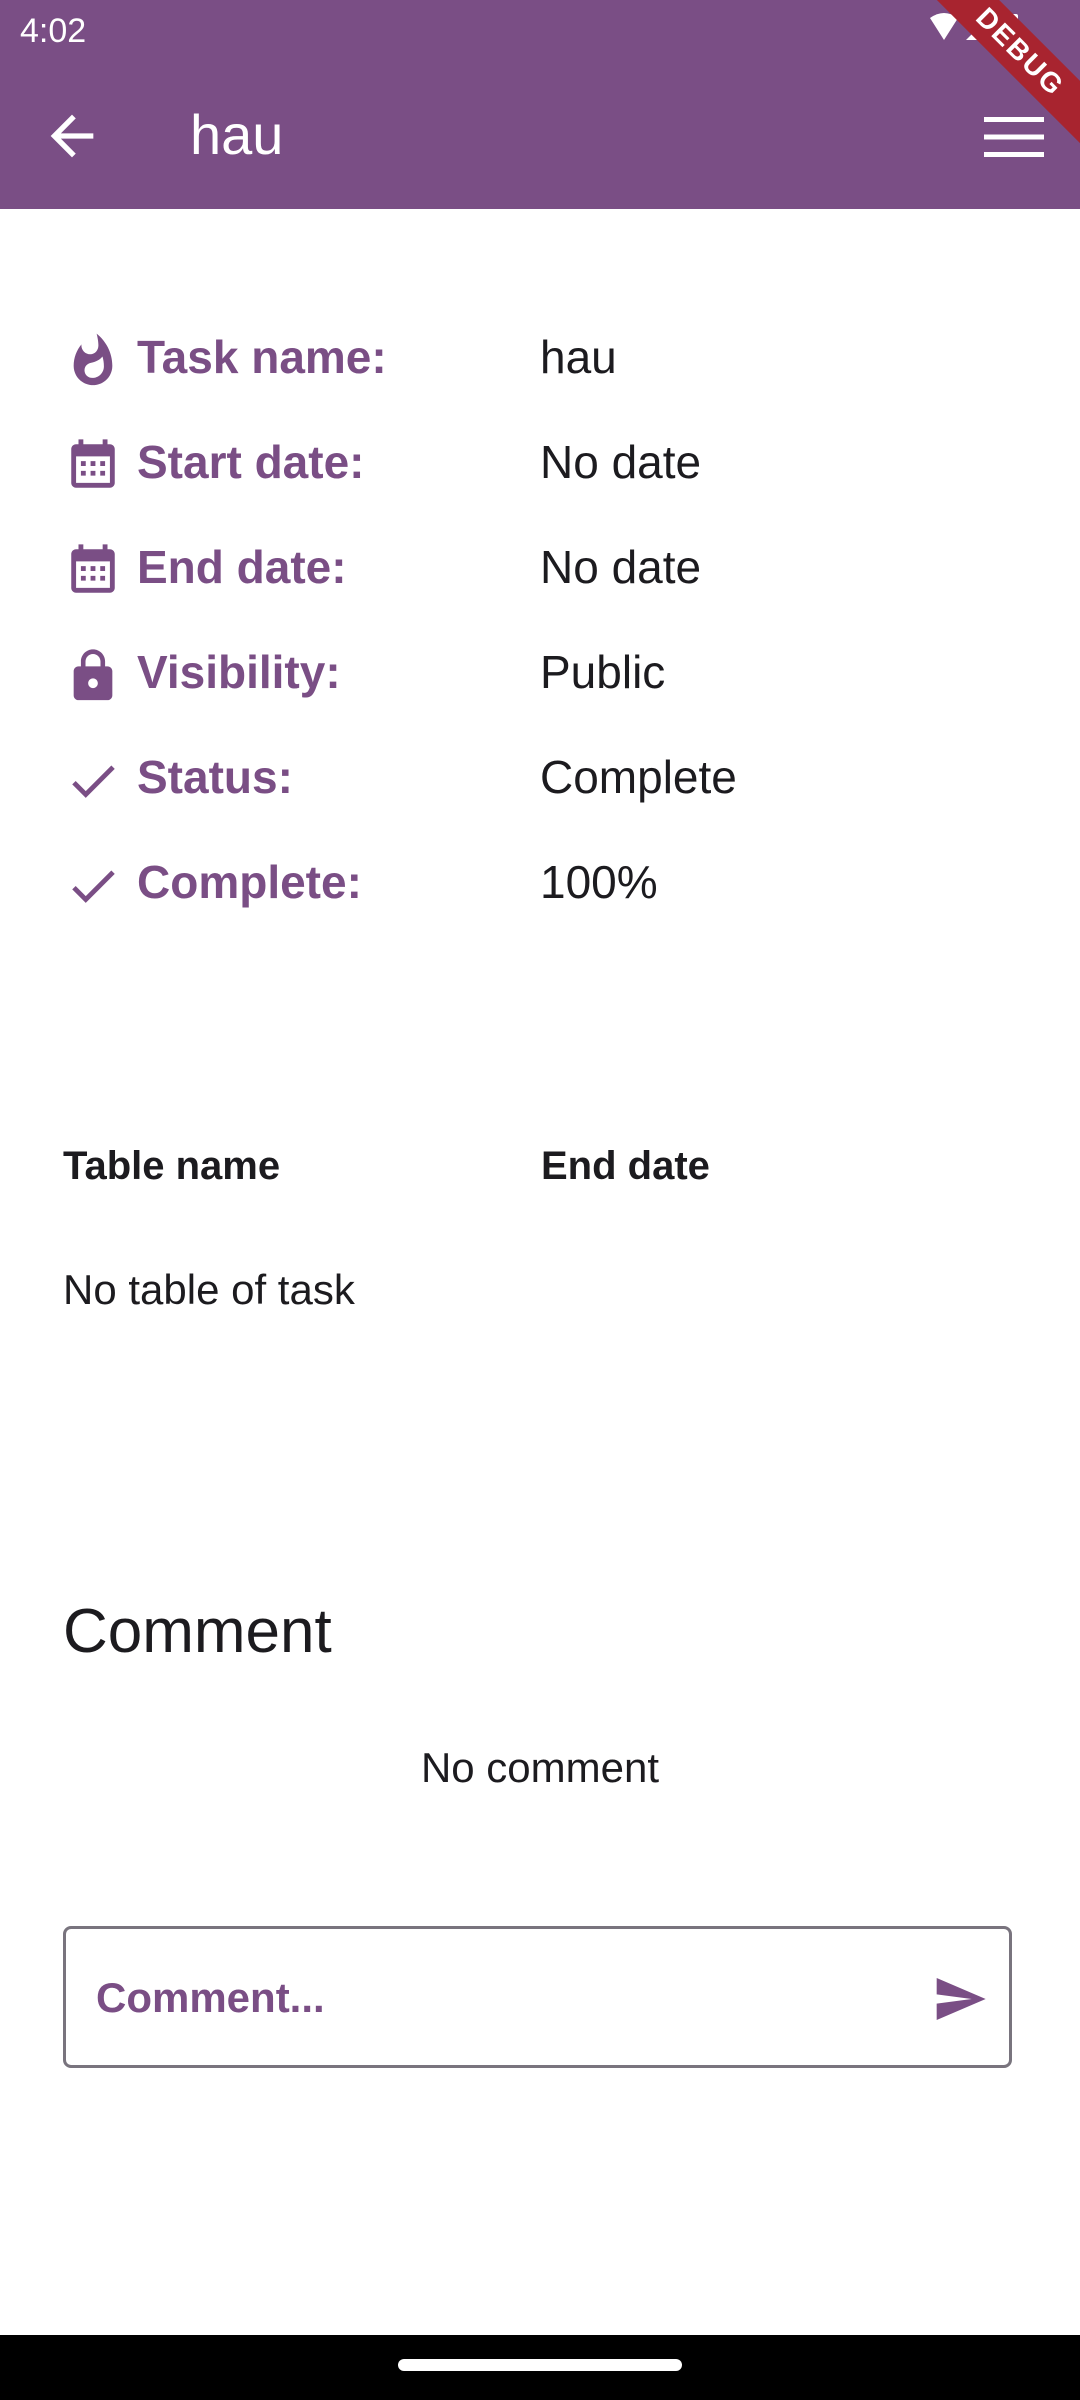  What do you see at coordinates (53, 31) in the screenshot?
I see `status-time: 4:02` at bounding box center [53, 31].